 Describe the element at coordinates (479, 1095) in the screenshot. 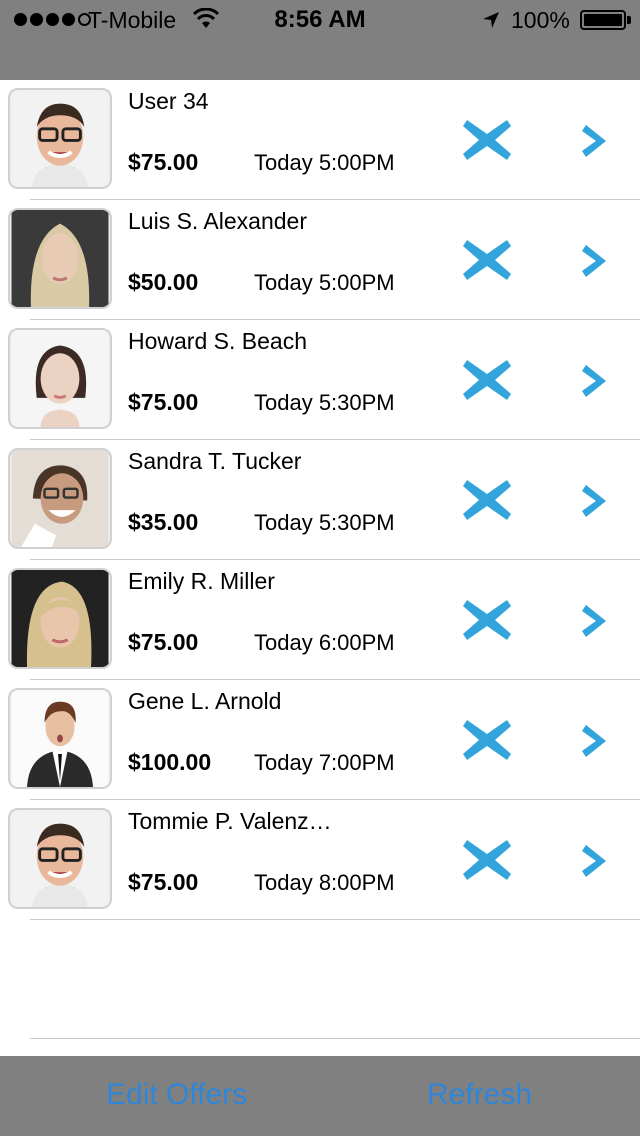

I see `refresh-button: Refresh` at that location.